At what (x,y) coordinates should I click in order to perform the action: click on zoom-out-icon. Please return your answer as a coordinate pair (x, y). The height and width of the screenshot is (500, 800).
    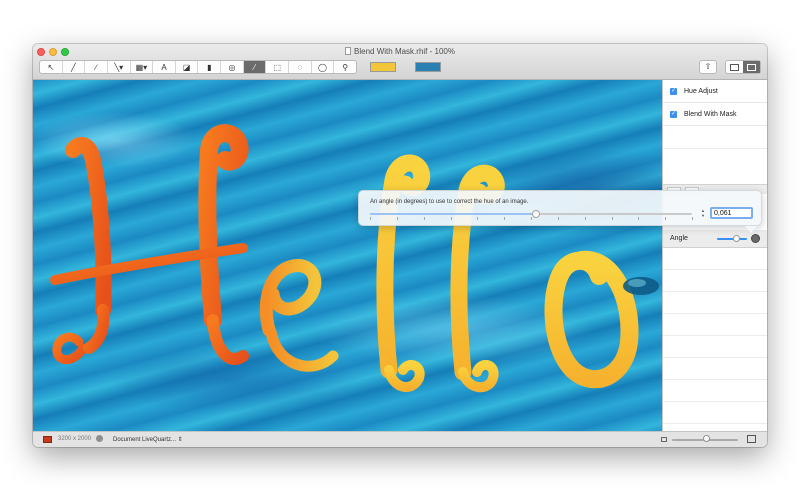
    Looking at the image, I should click on (664, 439).